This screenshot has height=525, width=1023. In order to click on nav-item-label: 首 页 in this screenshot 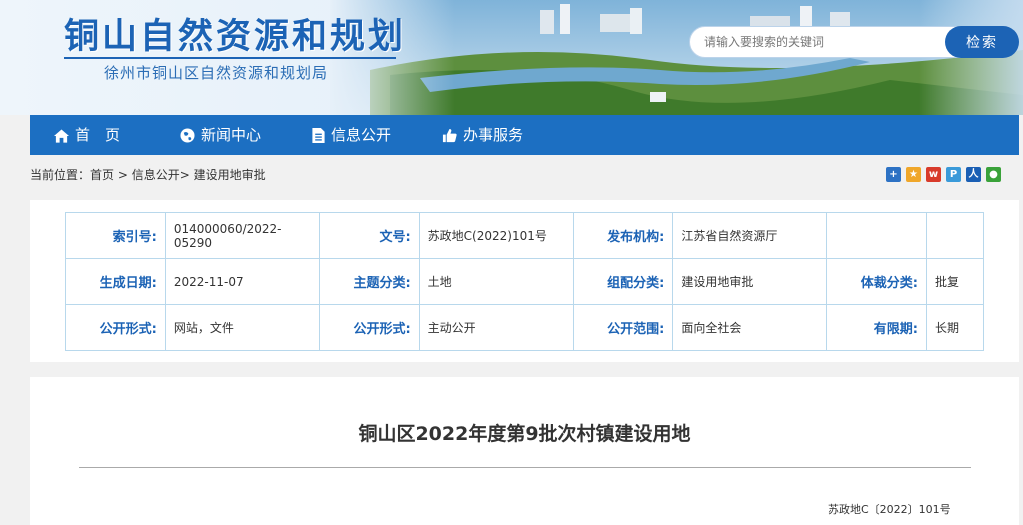, I will do `click(98, 135)`.